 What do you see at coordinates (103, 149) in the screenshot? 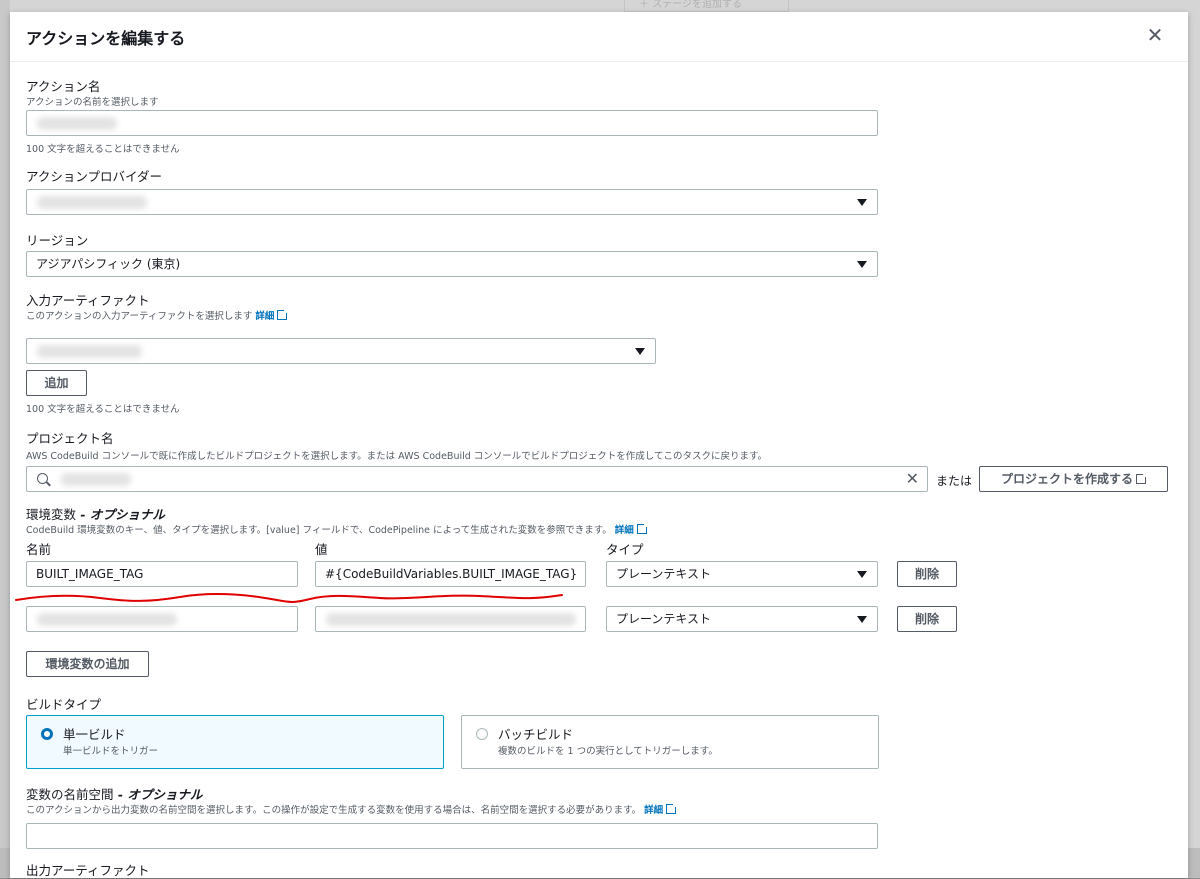
I see `action-name-hint: 100 文字を超えることはできません` at bounding box center [103, 149].